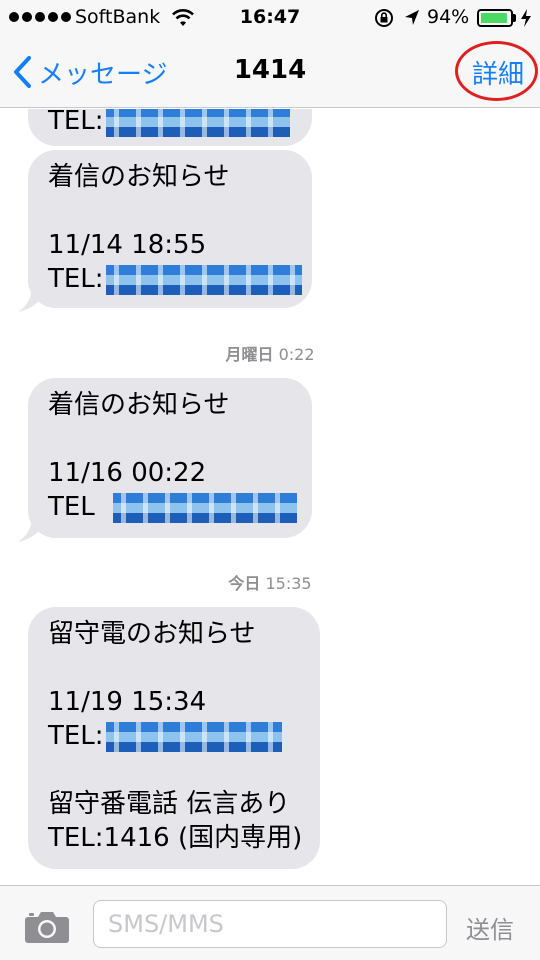 Image resolution: width=540 pixels, height=960 pixels. Describe the element at coordinates (249, 354) in the screenshot. I see `timestamp-day: 月曜日` at that location.